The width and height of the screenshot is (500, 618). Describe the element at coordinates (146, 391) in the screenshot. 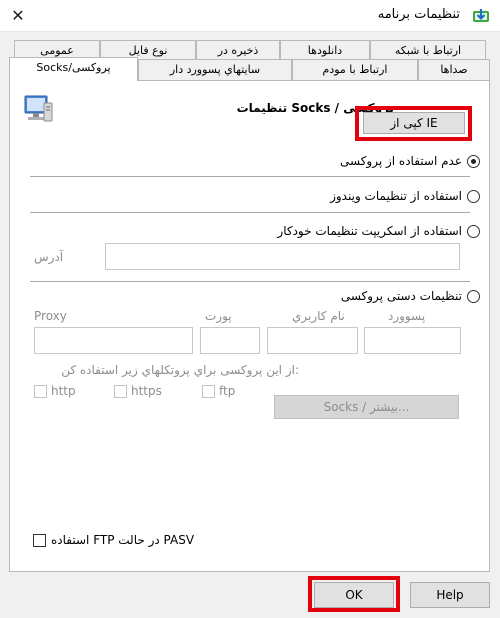

I see `https-label: https` at that location.